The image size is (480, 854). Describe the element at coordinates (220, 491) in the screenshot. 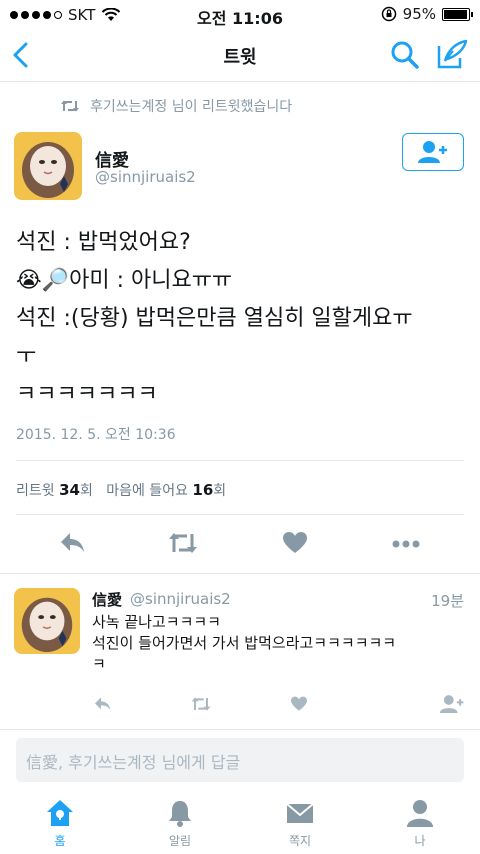

I see `likes-unit: 회` at that location.